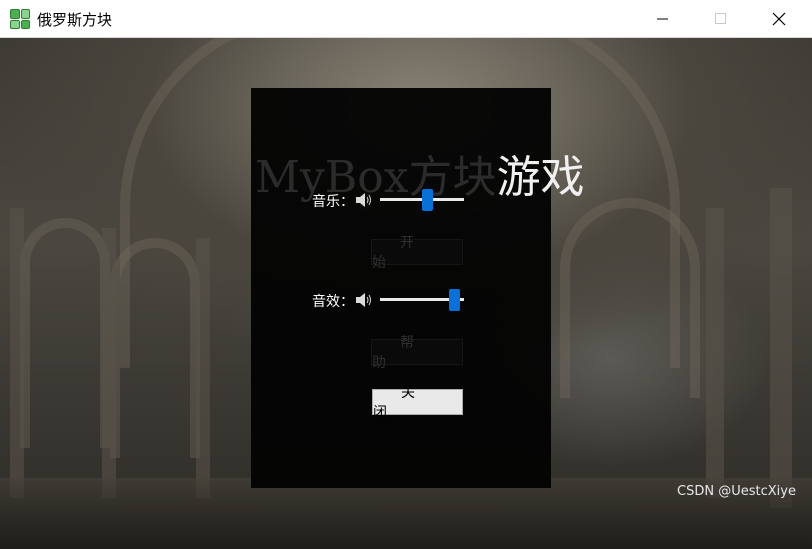 Image resolution: width=812 pixels, height=549 pixels. Describe the element at coordinates (333, 202) in the screenshot. I see `music-label: 音乐：` at that location.